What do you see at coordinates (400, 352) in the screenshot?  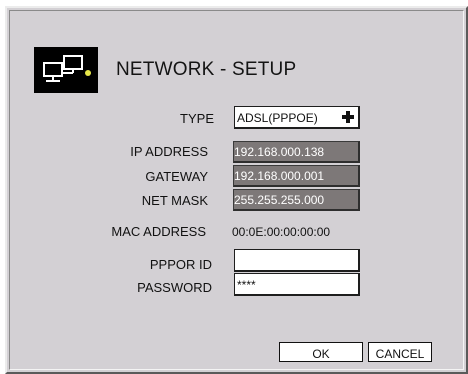 I see `cancel-button: CANCEL` at bounding box center [400, 352].